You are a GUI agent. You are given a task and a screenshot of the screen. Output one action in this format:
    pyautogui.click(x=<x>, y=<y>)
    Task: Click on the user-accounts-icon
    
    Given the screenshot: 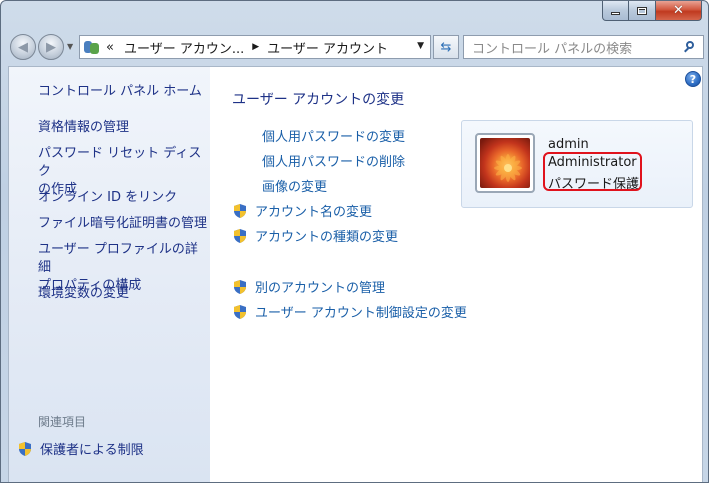 What is the action you would take?
    pyautogui.click(x=92, y=47)
    